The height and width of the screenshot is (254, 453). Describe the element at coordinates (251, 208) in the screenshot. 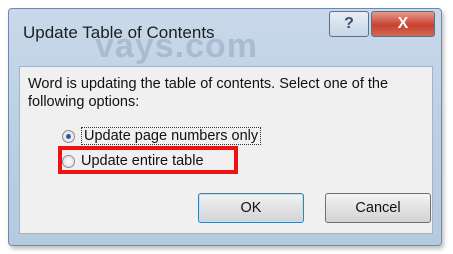

I see `ok-button: OK` at that location.